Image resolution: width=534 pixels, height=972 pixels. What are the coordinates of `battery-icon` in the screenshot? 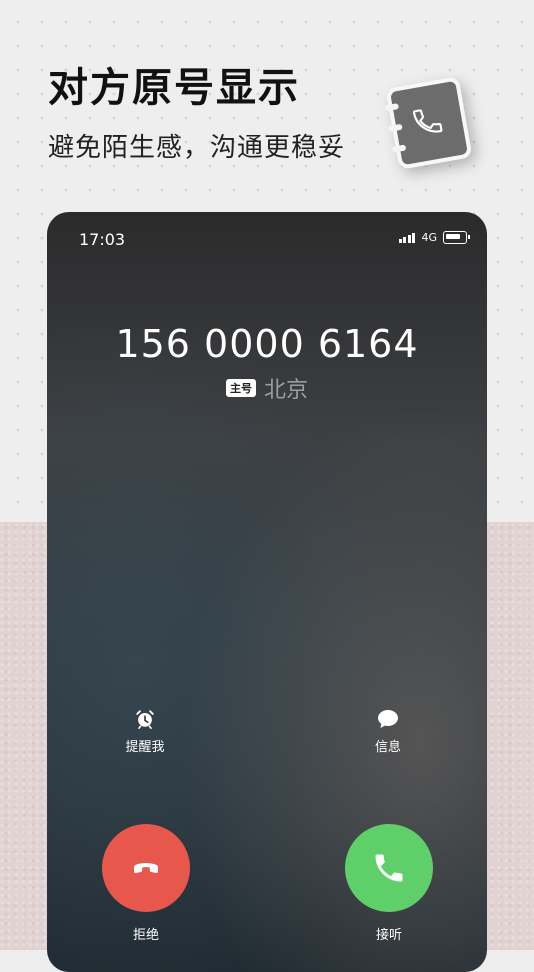 It's located at (456, 237).